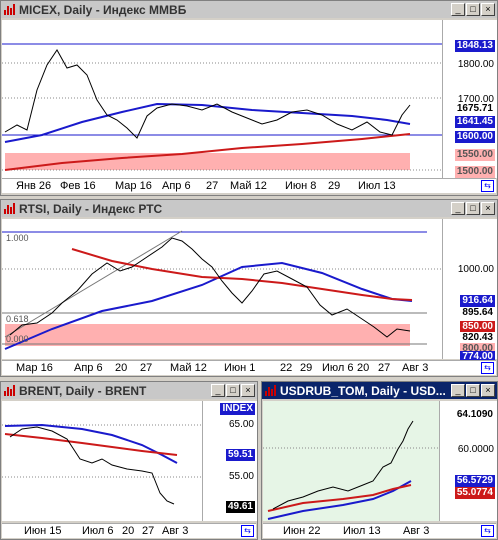 This screenshot has height=540, width=498. I want to click on fib-level-label: 1.000, so click(17, 238).